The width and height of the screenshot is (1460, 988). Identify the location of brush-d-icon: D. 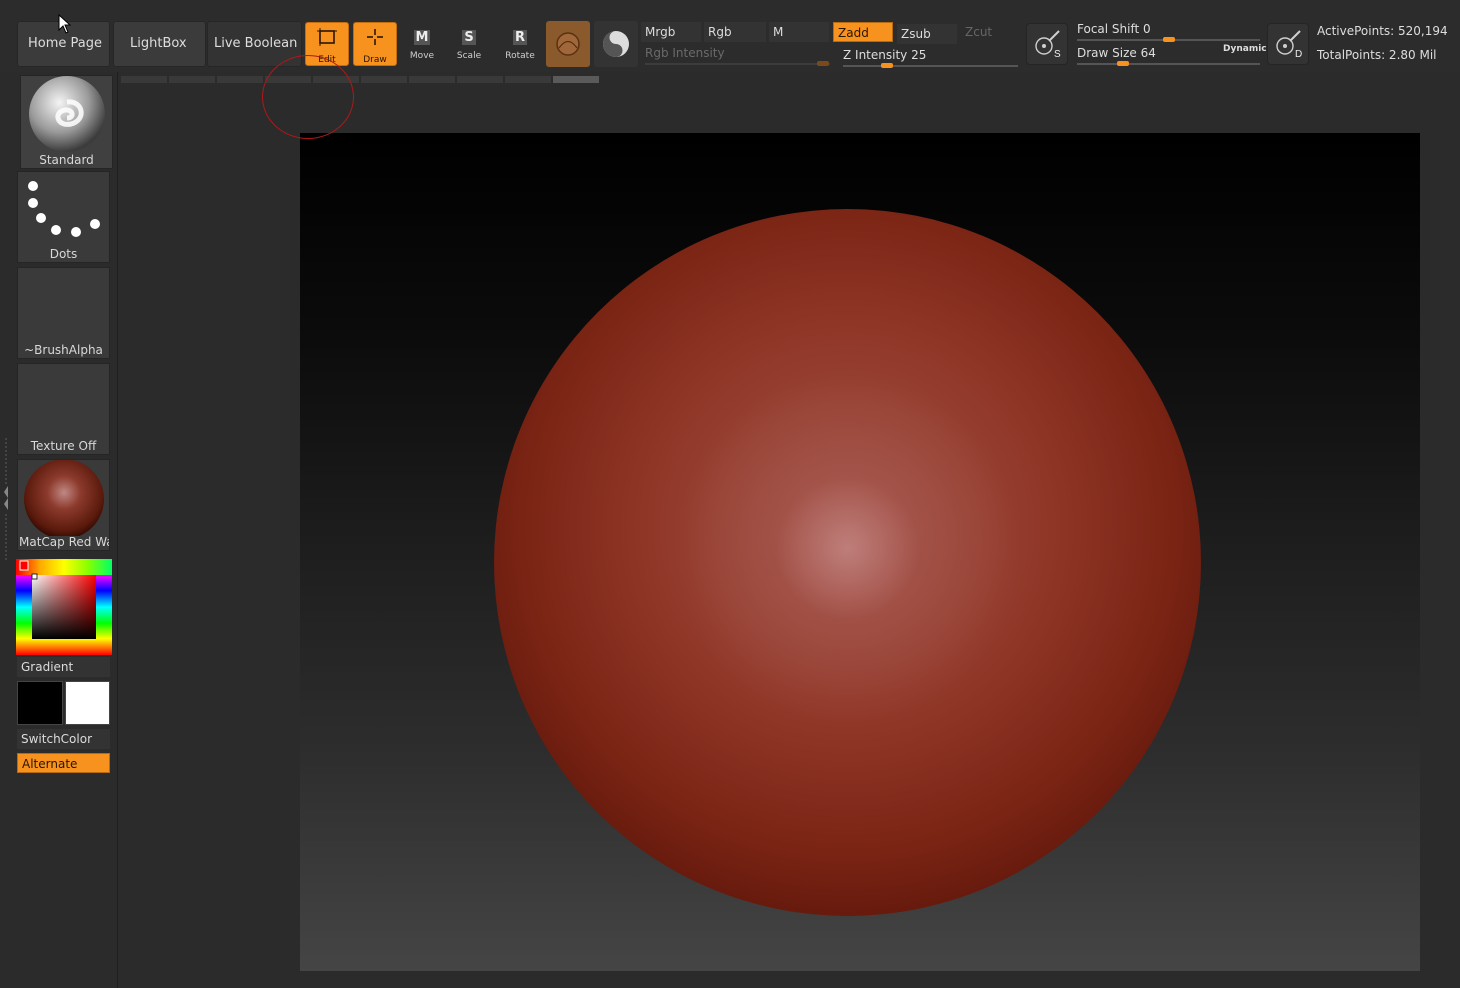
(1289, 45).